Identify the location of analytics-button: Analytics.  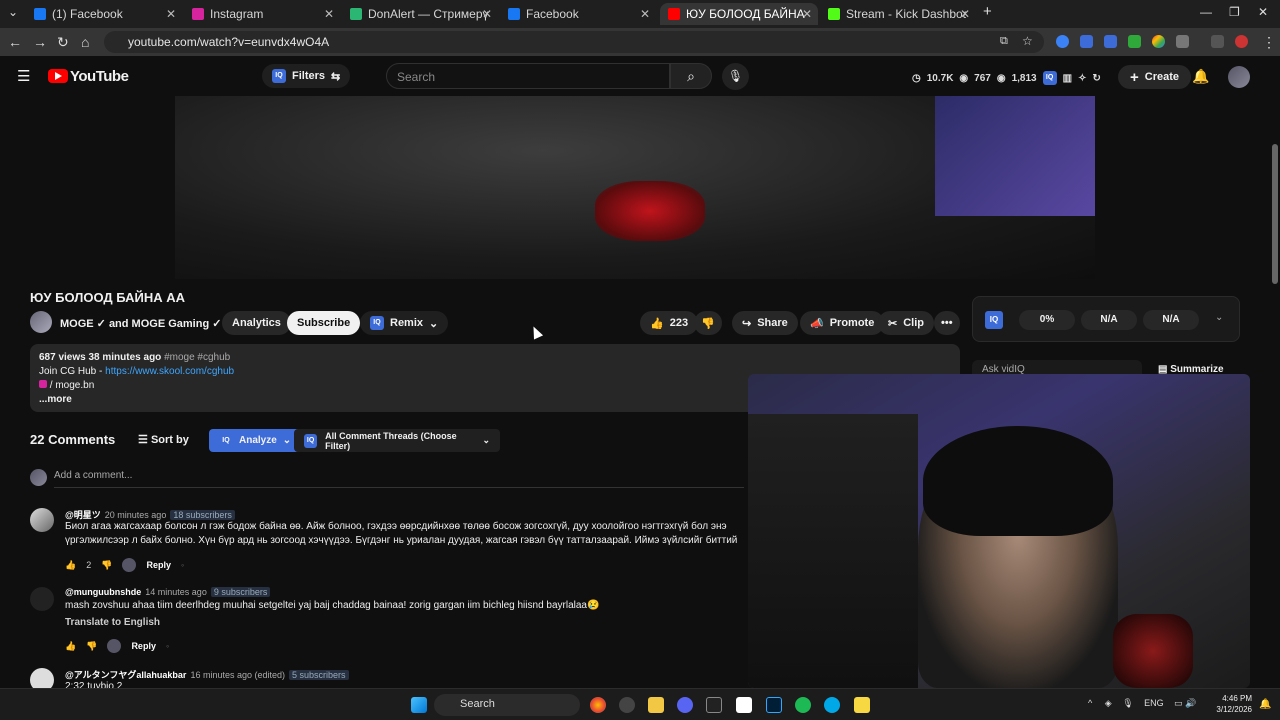
(256, 323).